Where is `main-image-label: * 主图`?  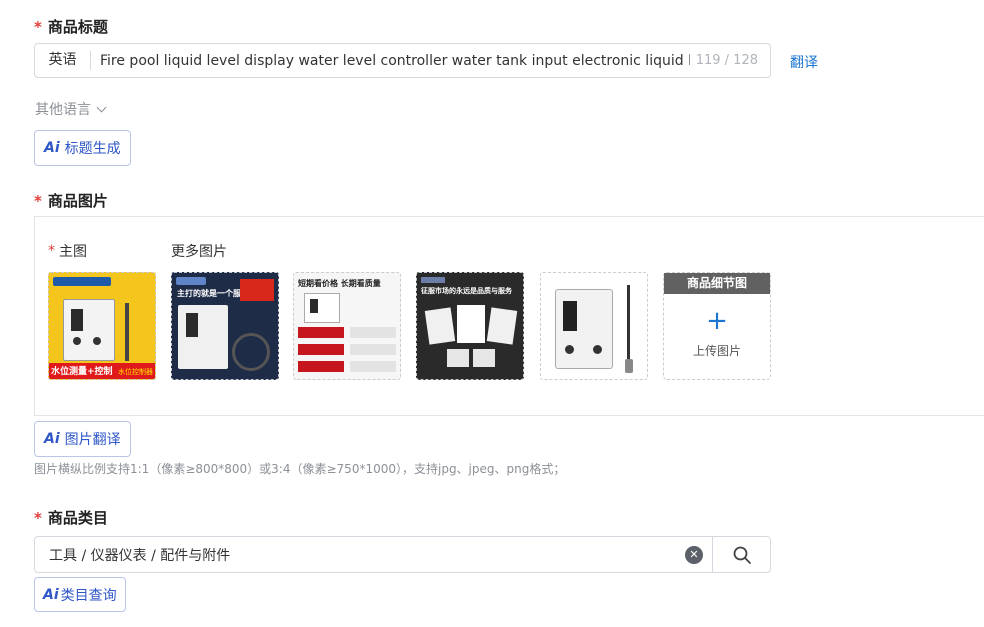 main-image-label: * 主图 is located at coordinates (67, 251).